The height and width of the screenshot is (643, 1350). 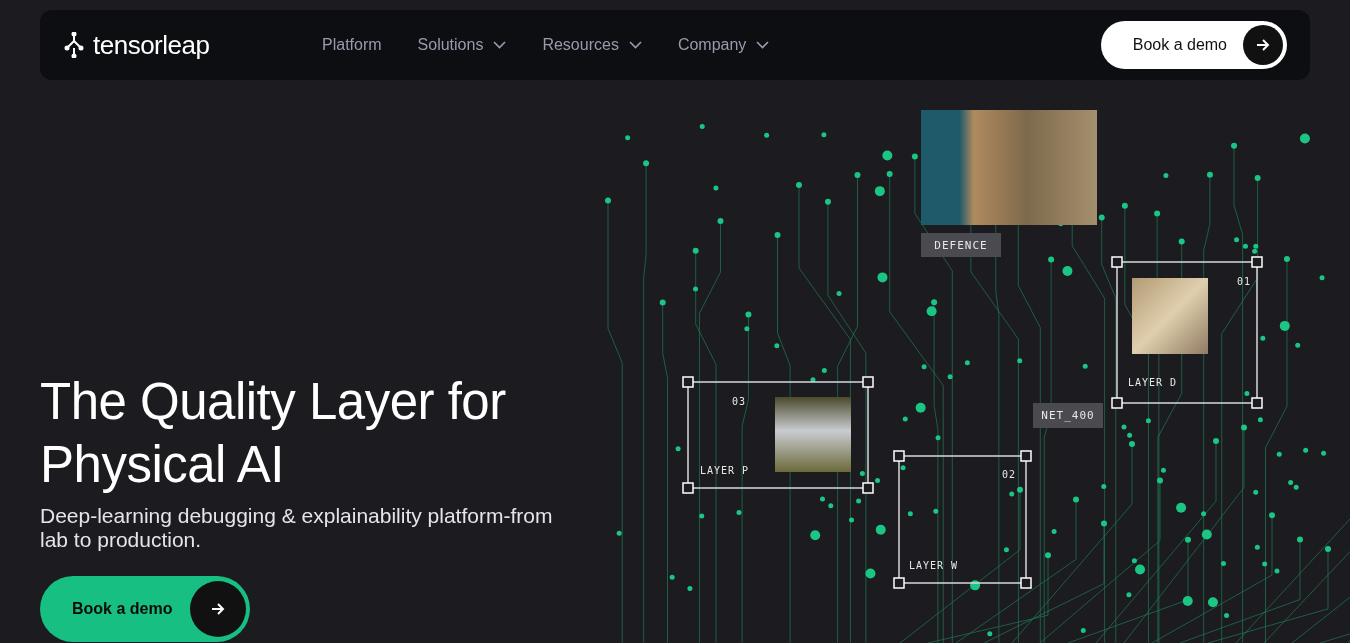 I want to click on defence-tag: DEFENCE, so click(x=961, y=245).